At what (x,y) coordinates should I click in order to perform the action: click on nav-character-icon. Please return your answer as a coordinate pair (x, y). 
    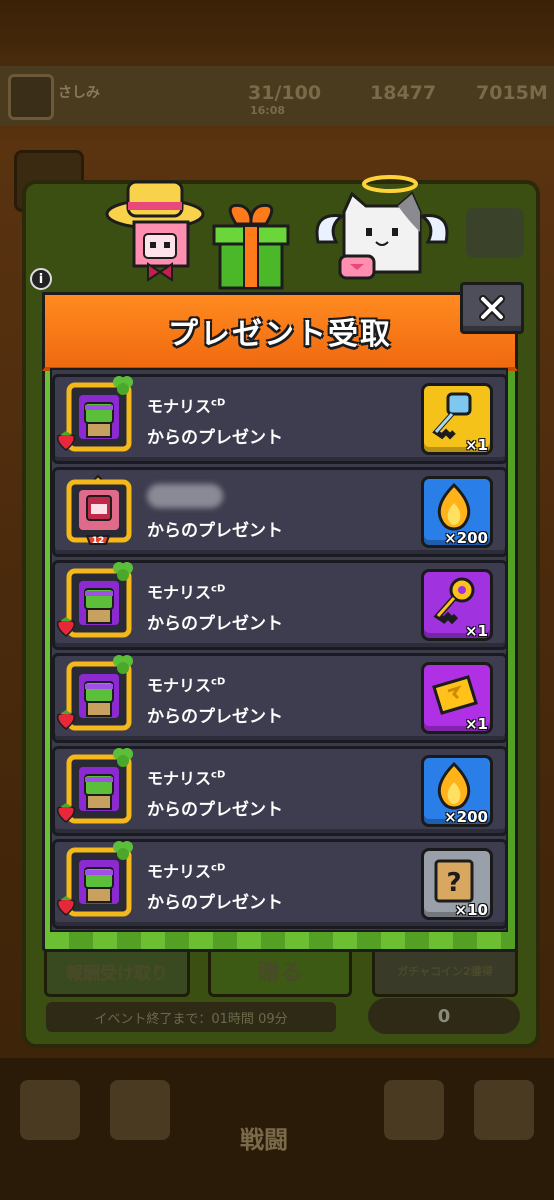
    Looking at the image, I should click on (140, 1110).